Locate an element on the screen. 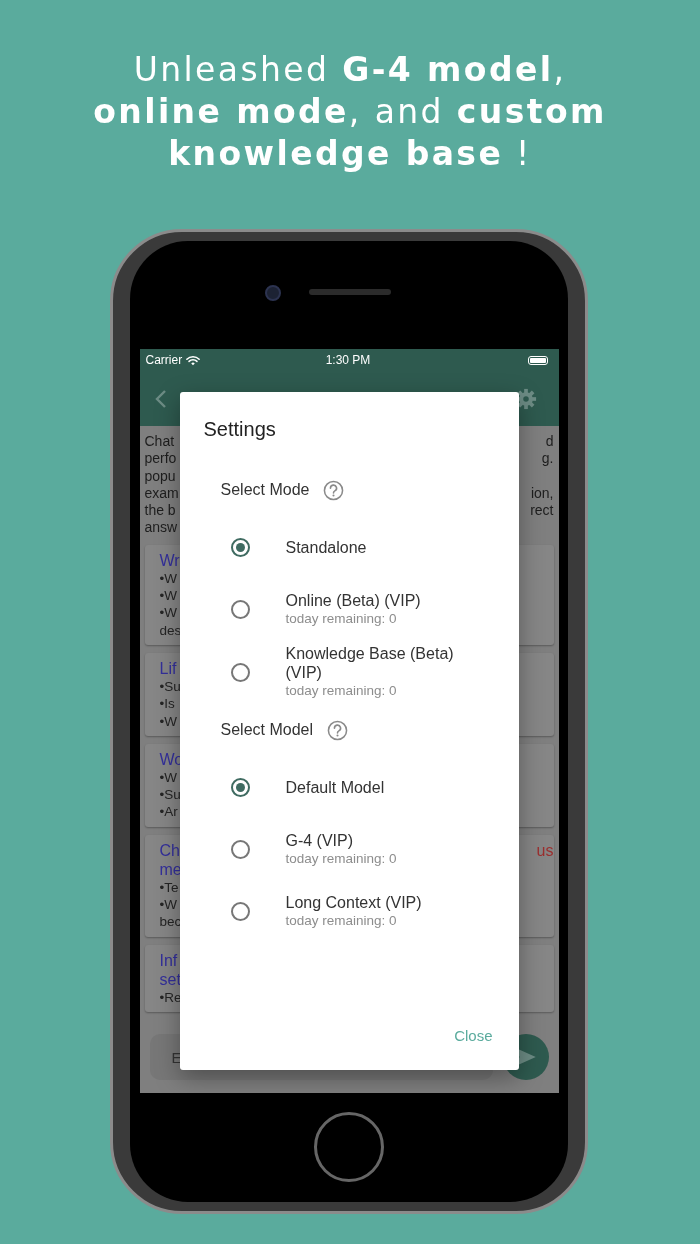 The height and width of the screenshot is (1244, 700). card-text: •Re is located at coordinates (170, 997).